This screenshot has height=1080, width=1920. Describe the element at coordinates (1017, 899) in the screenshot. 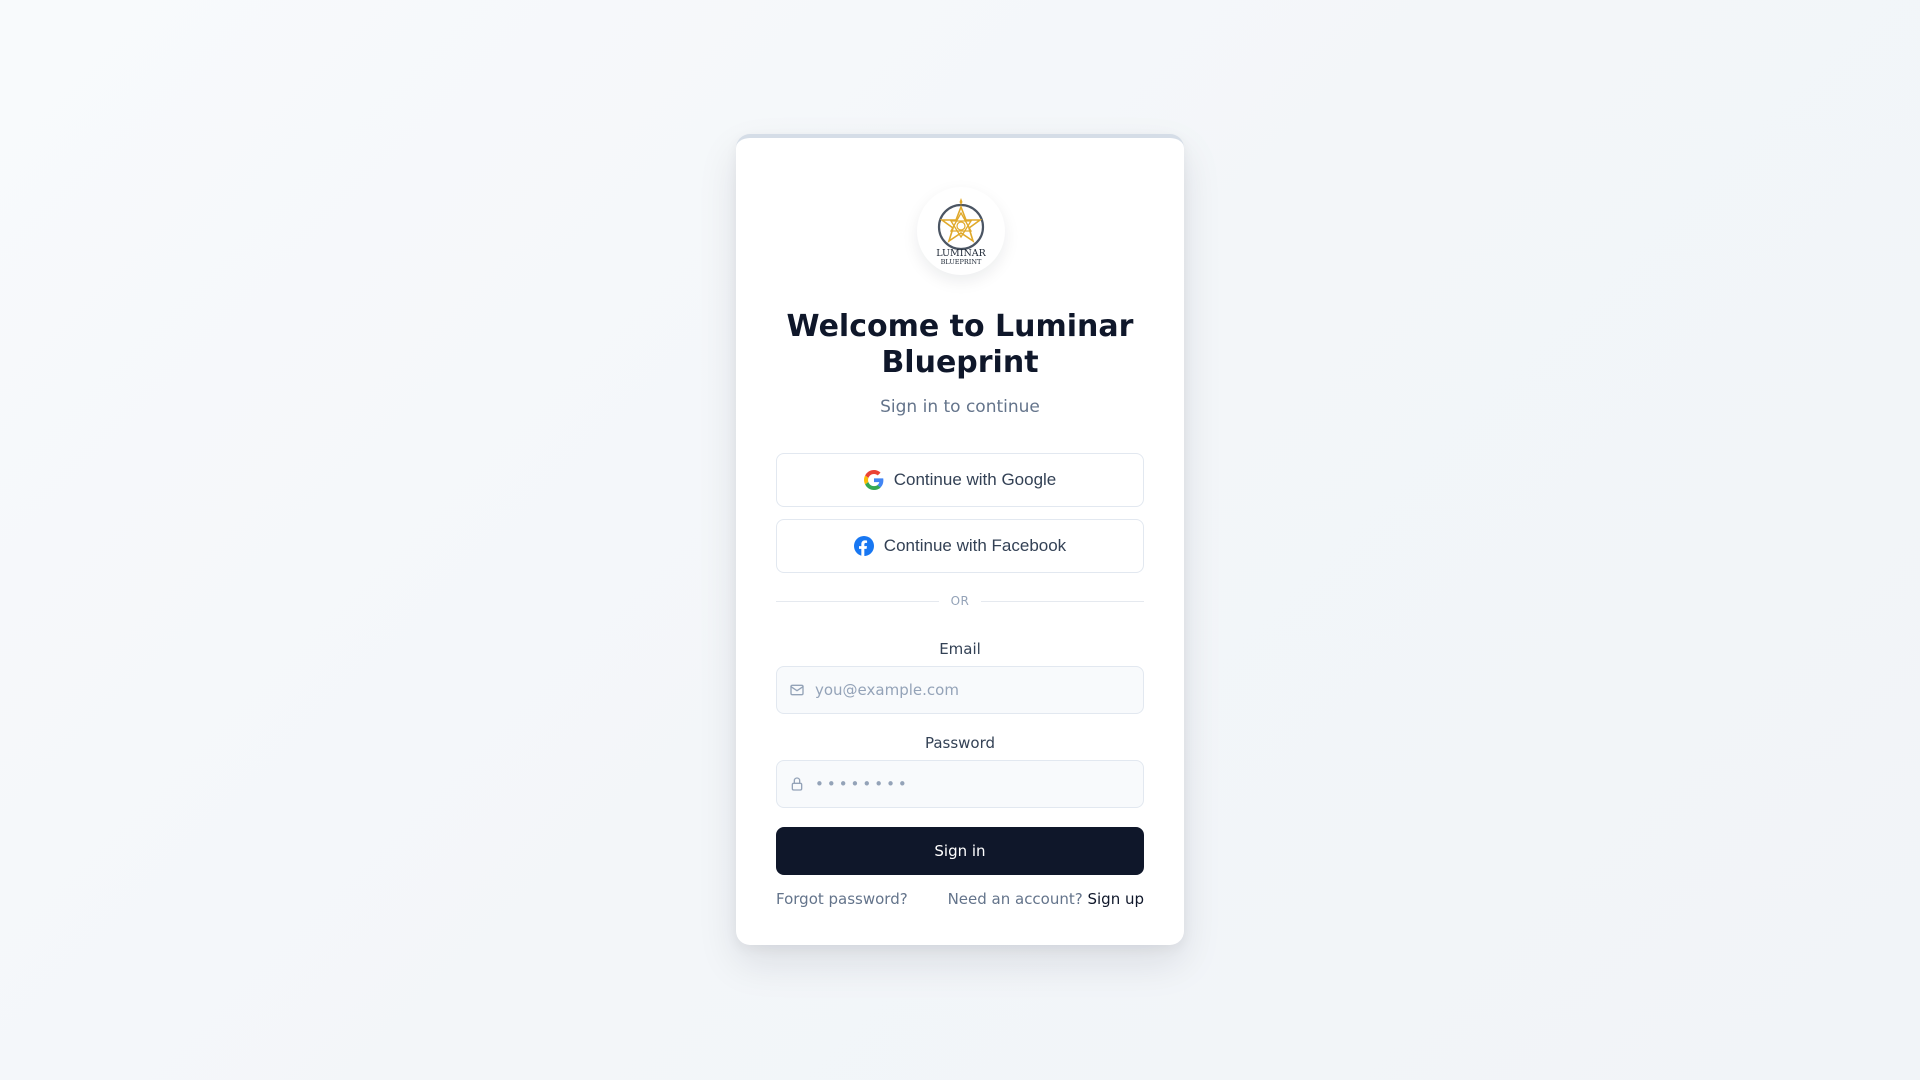

I see `need-account-text: Need an account?` at that location.